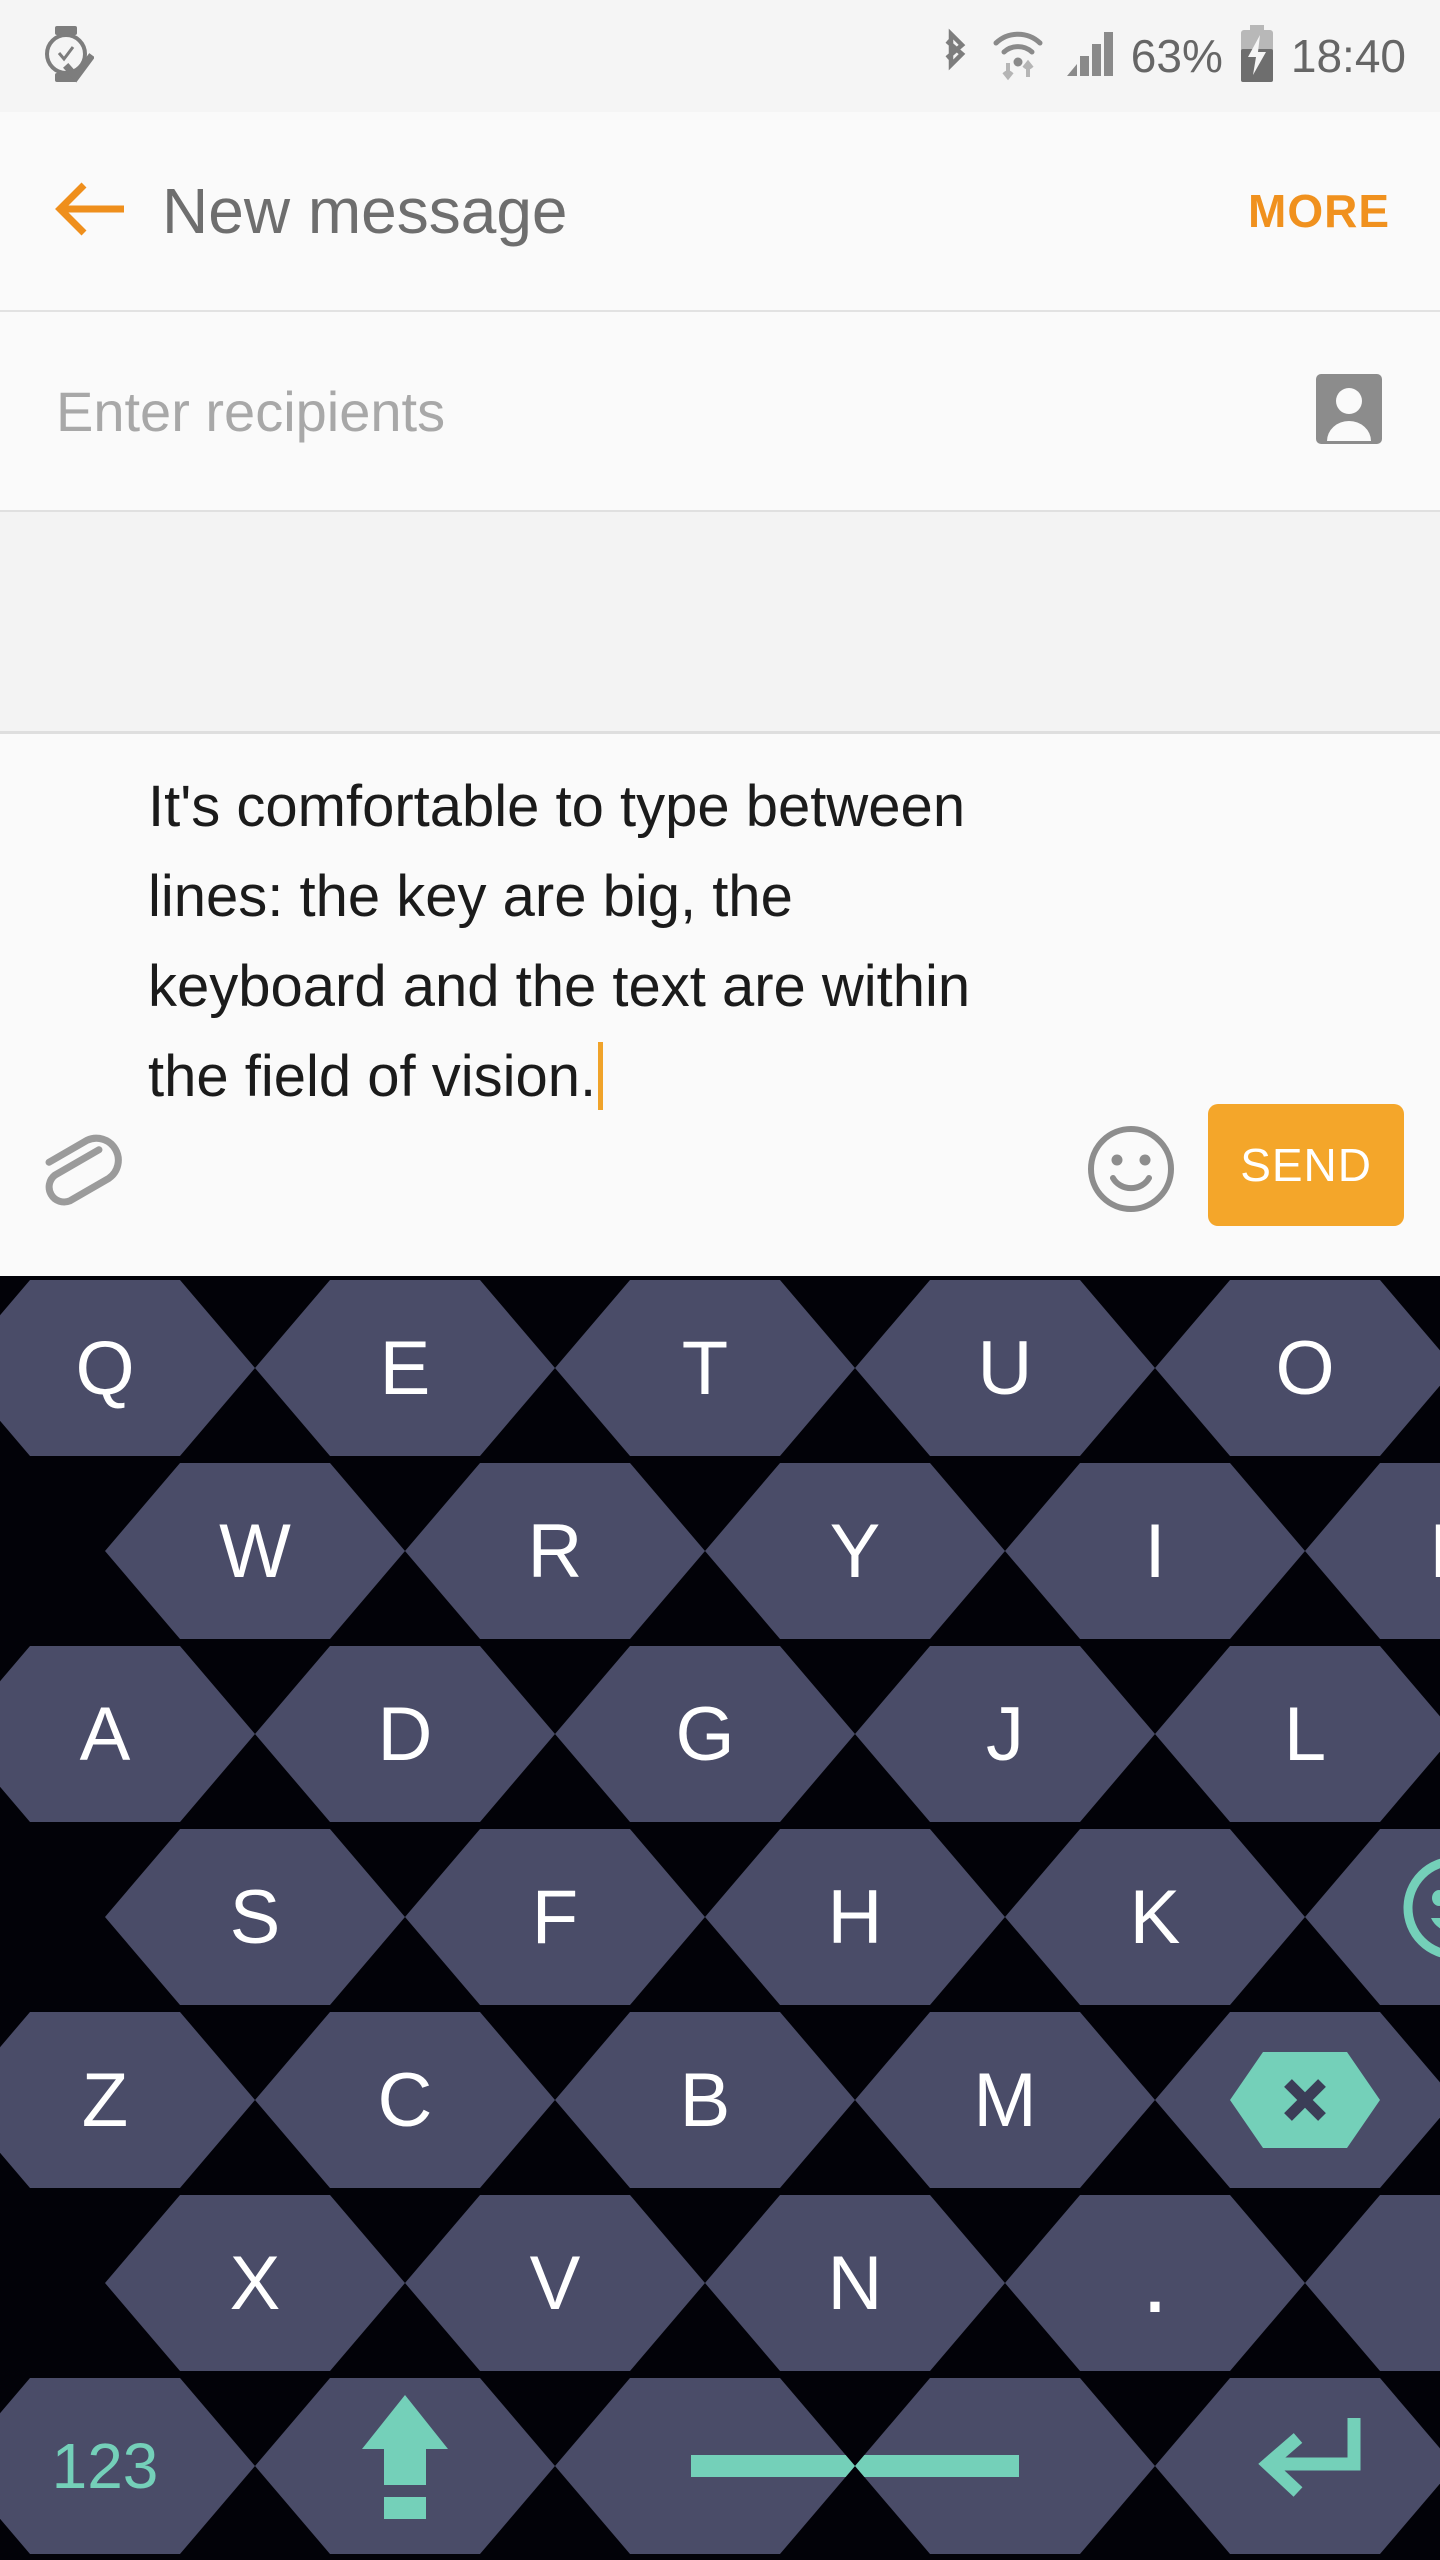 The width and height of the screenshot is (1440, 2560). Describe the element at coordinates (405, 1734) in the screenshot. I see `key-d: D` at that location.